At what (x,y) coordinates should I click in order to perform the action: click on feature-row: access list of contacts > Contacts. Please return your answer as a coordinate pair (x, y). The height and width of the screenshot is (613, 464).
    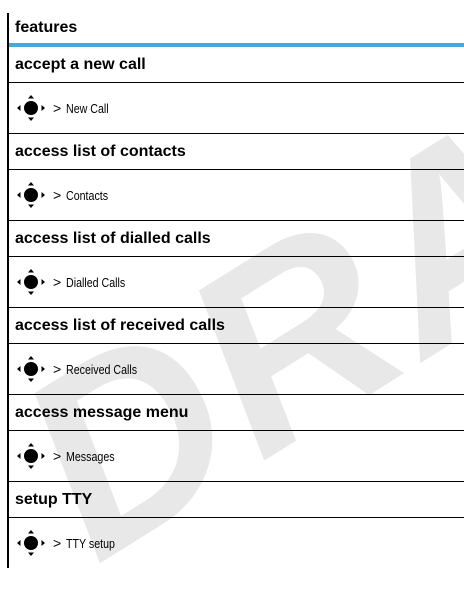
    Looking at the image, I should click on (236, 177).